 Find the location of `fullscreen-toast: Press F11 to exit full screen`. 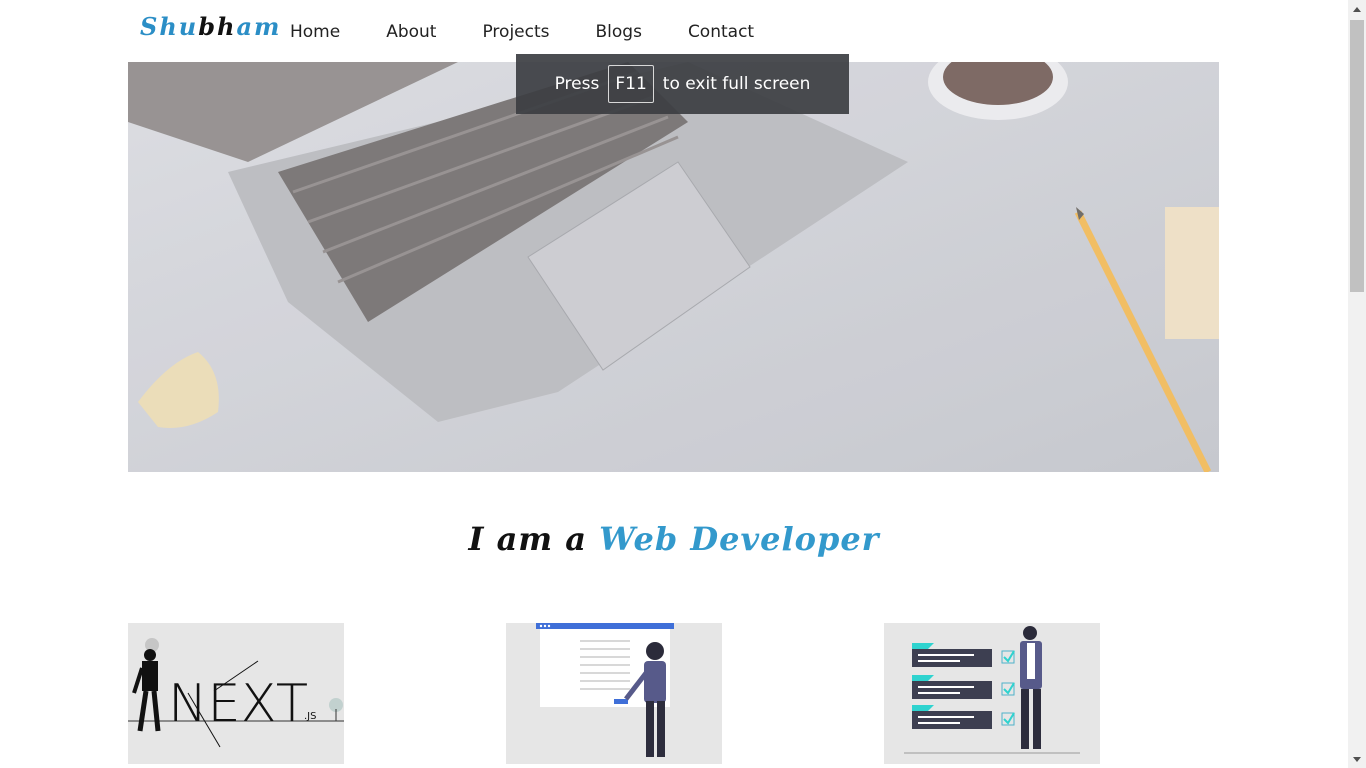

fullscreen-toast: Press F11 to exit full screen is located at coordinates (682, 84).